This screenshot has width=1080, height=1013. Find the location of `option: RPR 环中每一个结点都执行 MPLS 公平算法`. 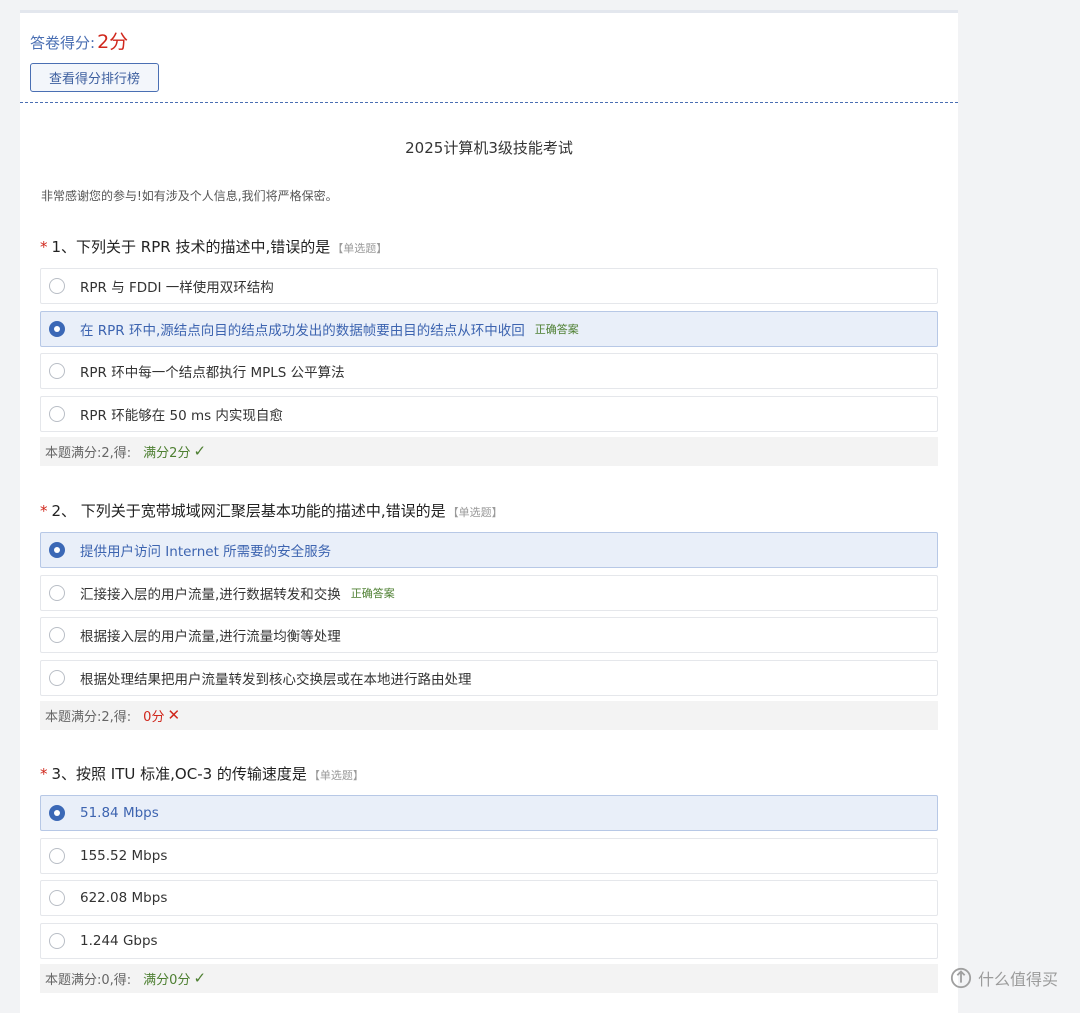

option: RPR 环中每一个结点都执行 MPLS 公平算法 is located at coordinates (489, 371).